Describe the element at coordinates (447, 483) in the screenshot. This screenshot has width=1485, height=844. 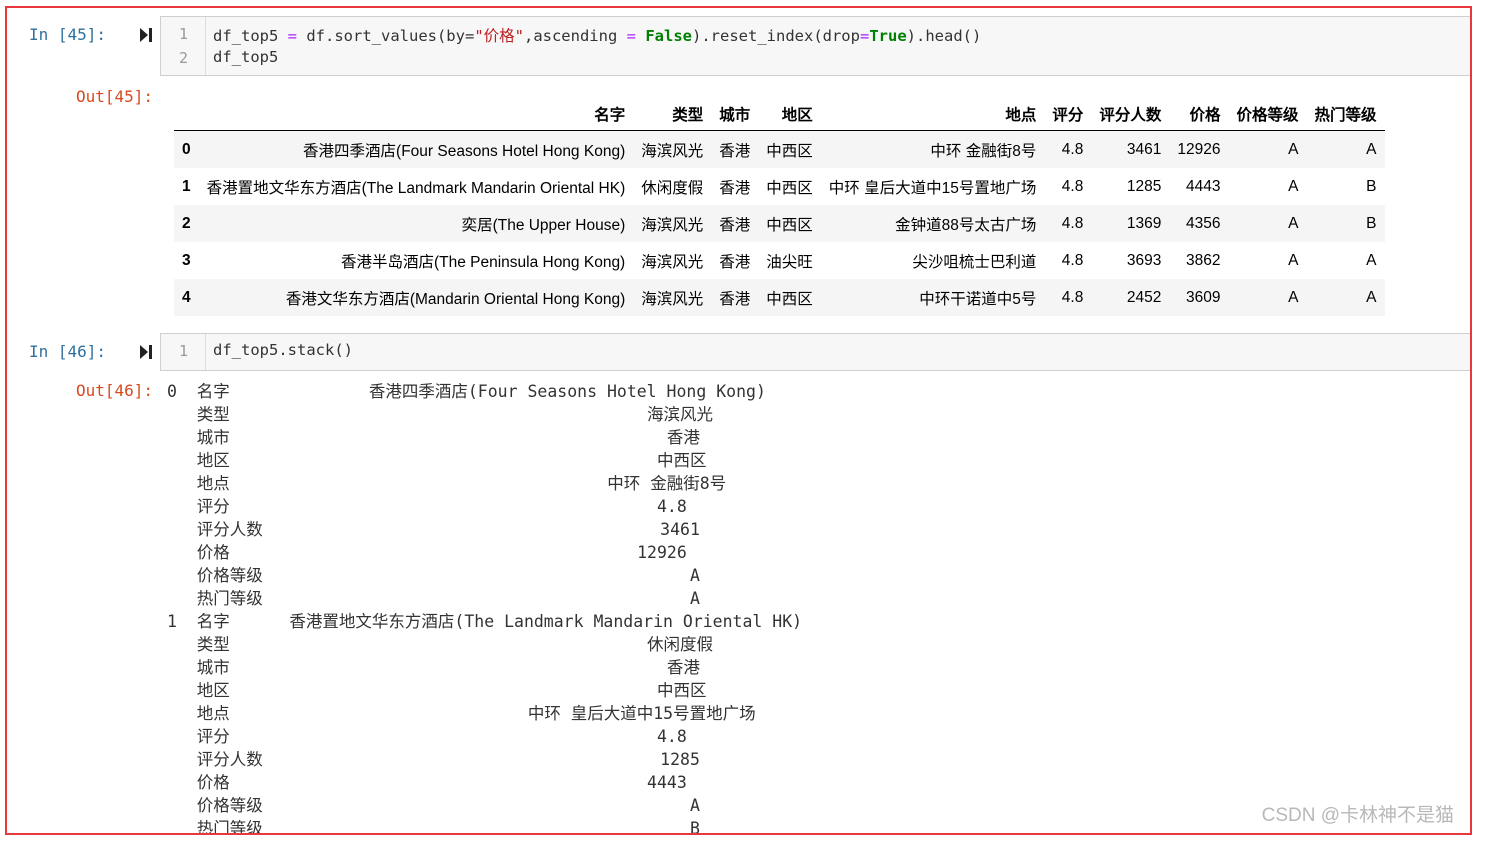
I see `output-line: 地点 中环 金融街8号` at that location.